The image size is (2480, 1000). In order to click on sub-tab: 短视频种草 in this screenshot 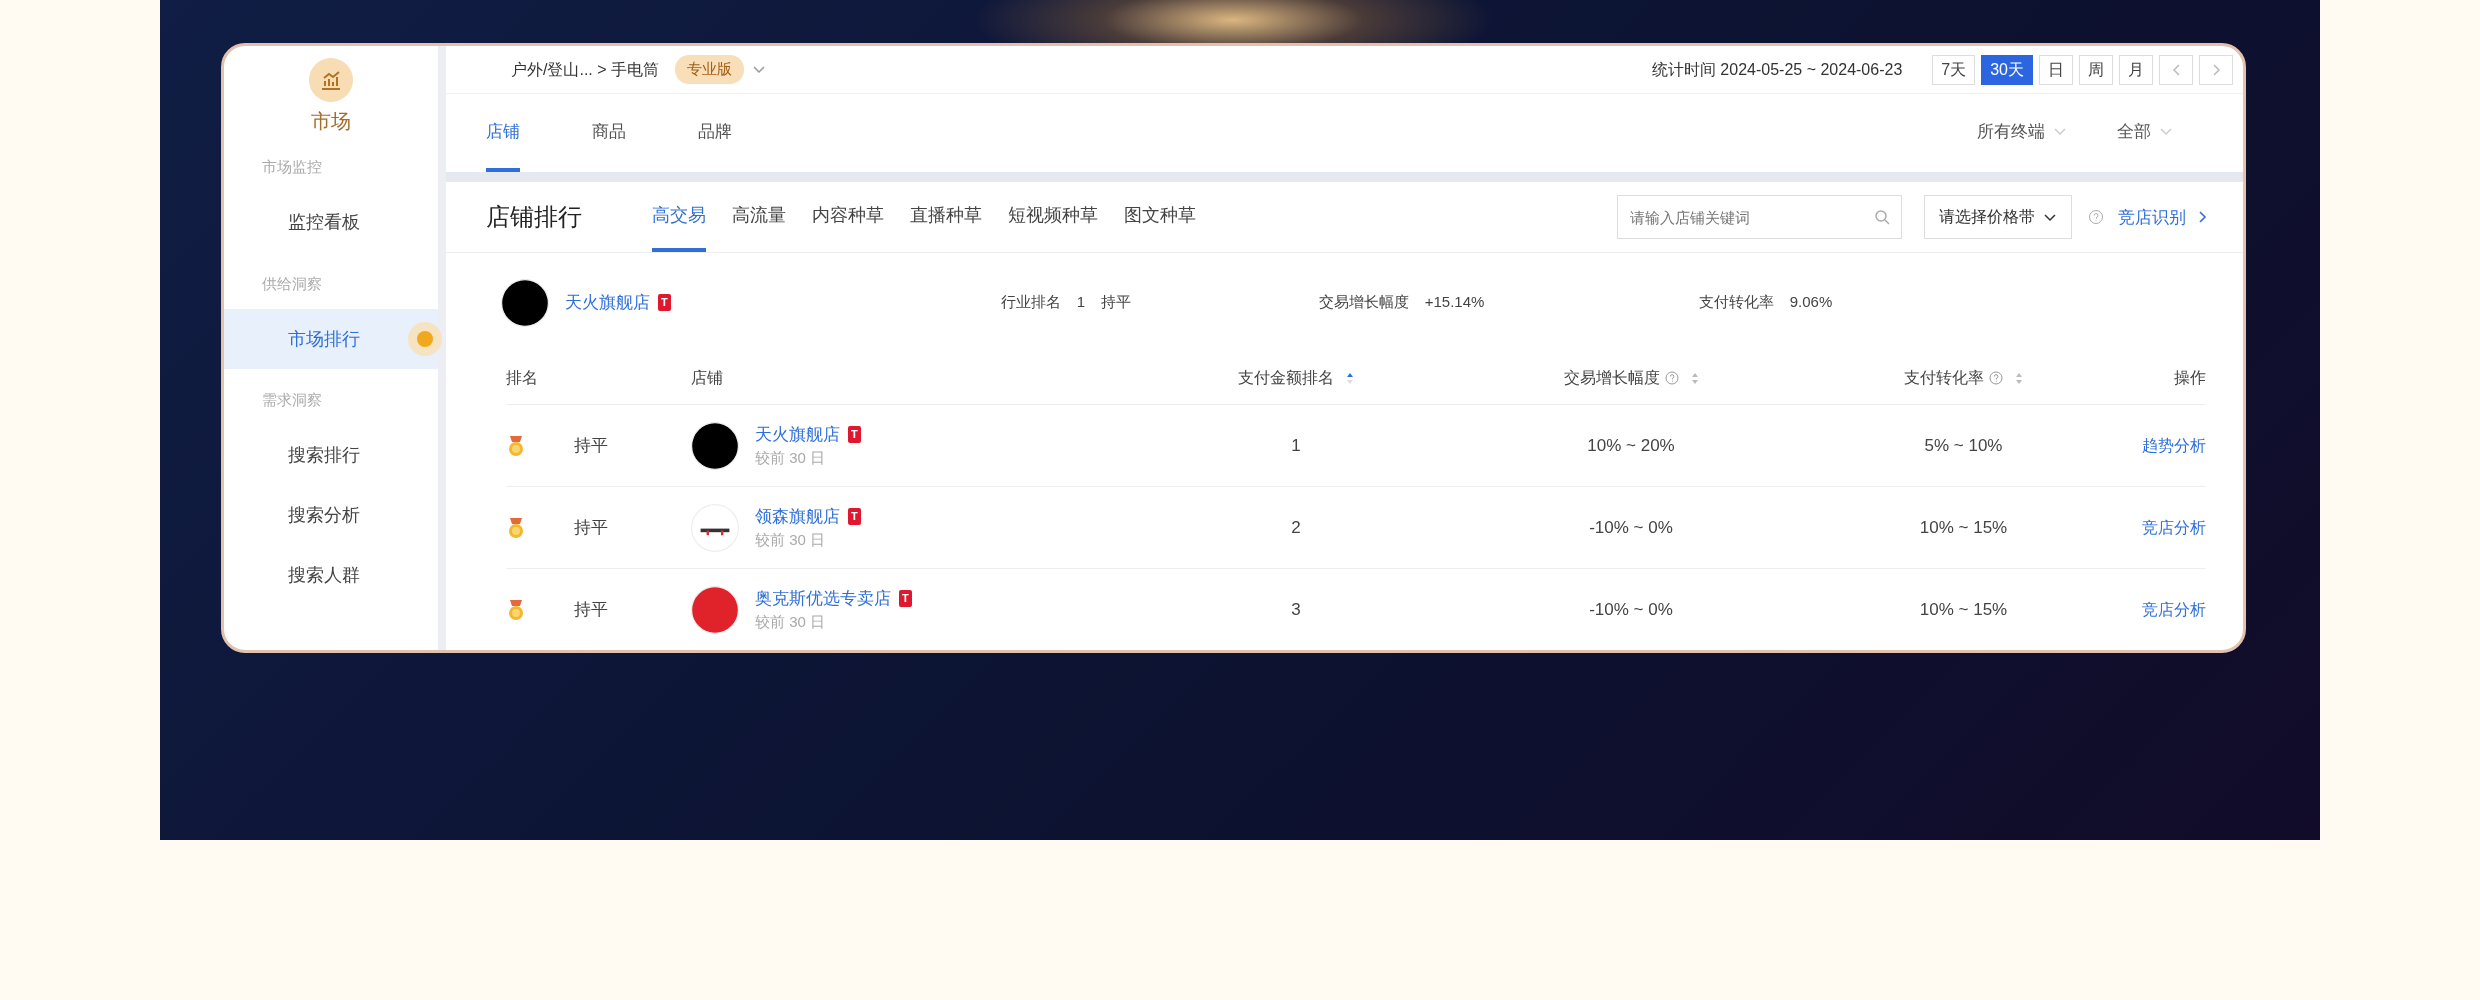, I will do `click(1053, 217)`.